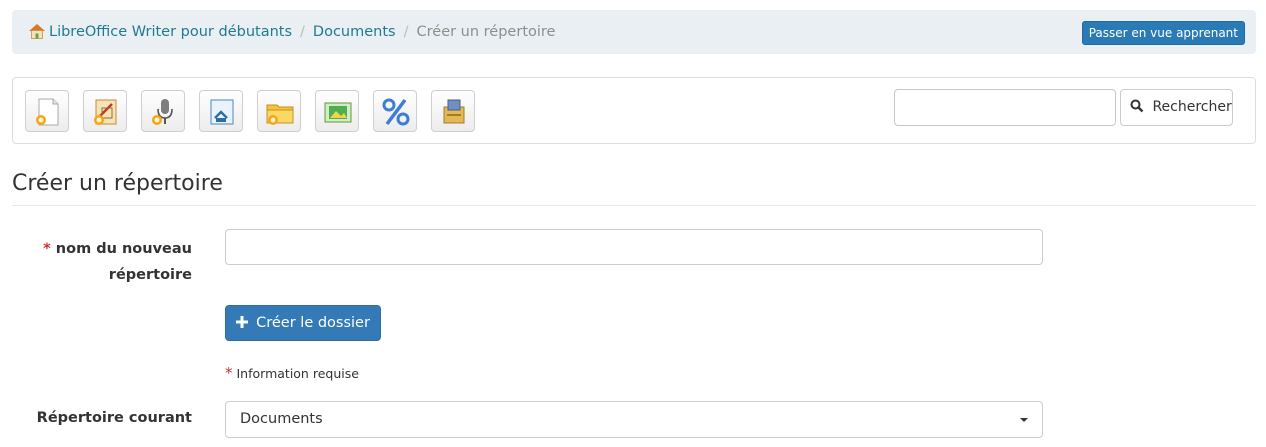  What do you see at coordinates (1141, 107) in the screenshot?
I see `search-icon` at bounding box center [1141, 107].